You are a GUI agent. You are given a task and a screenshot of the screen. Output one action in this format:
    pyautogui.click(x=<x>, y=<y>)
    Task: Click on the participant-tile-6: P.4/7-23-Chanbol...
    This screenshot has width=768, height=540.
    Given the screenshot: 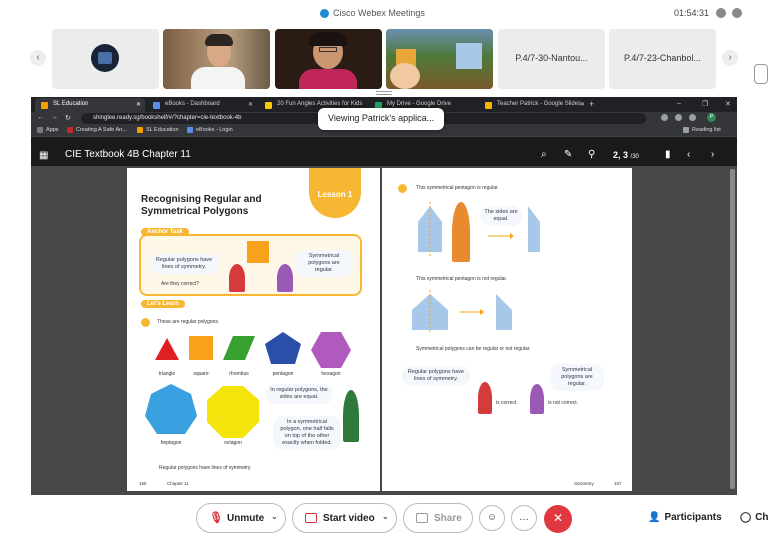 What is the action you would take?
    pyautogui.click(x=662, y=59)
    